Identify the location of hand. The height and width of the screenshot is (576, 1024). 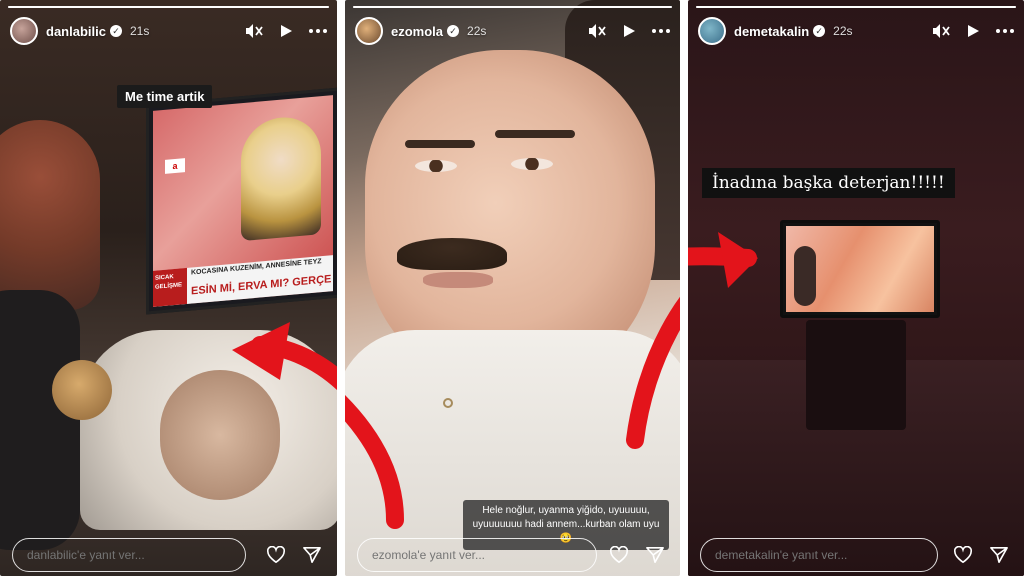
(220, 435).